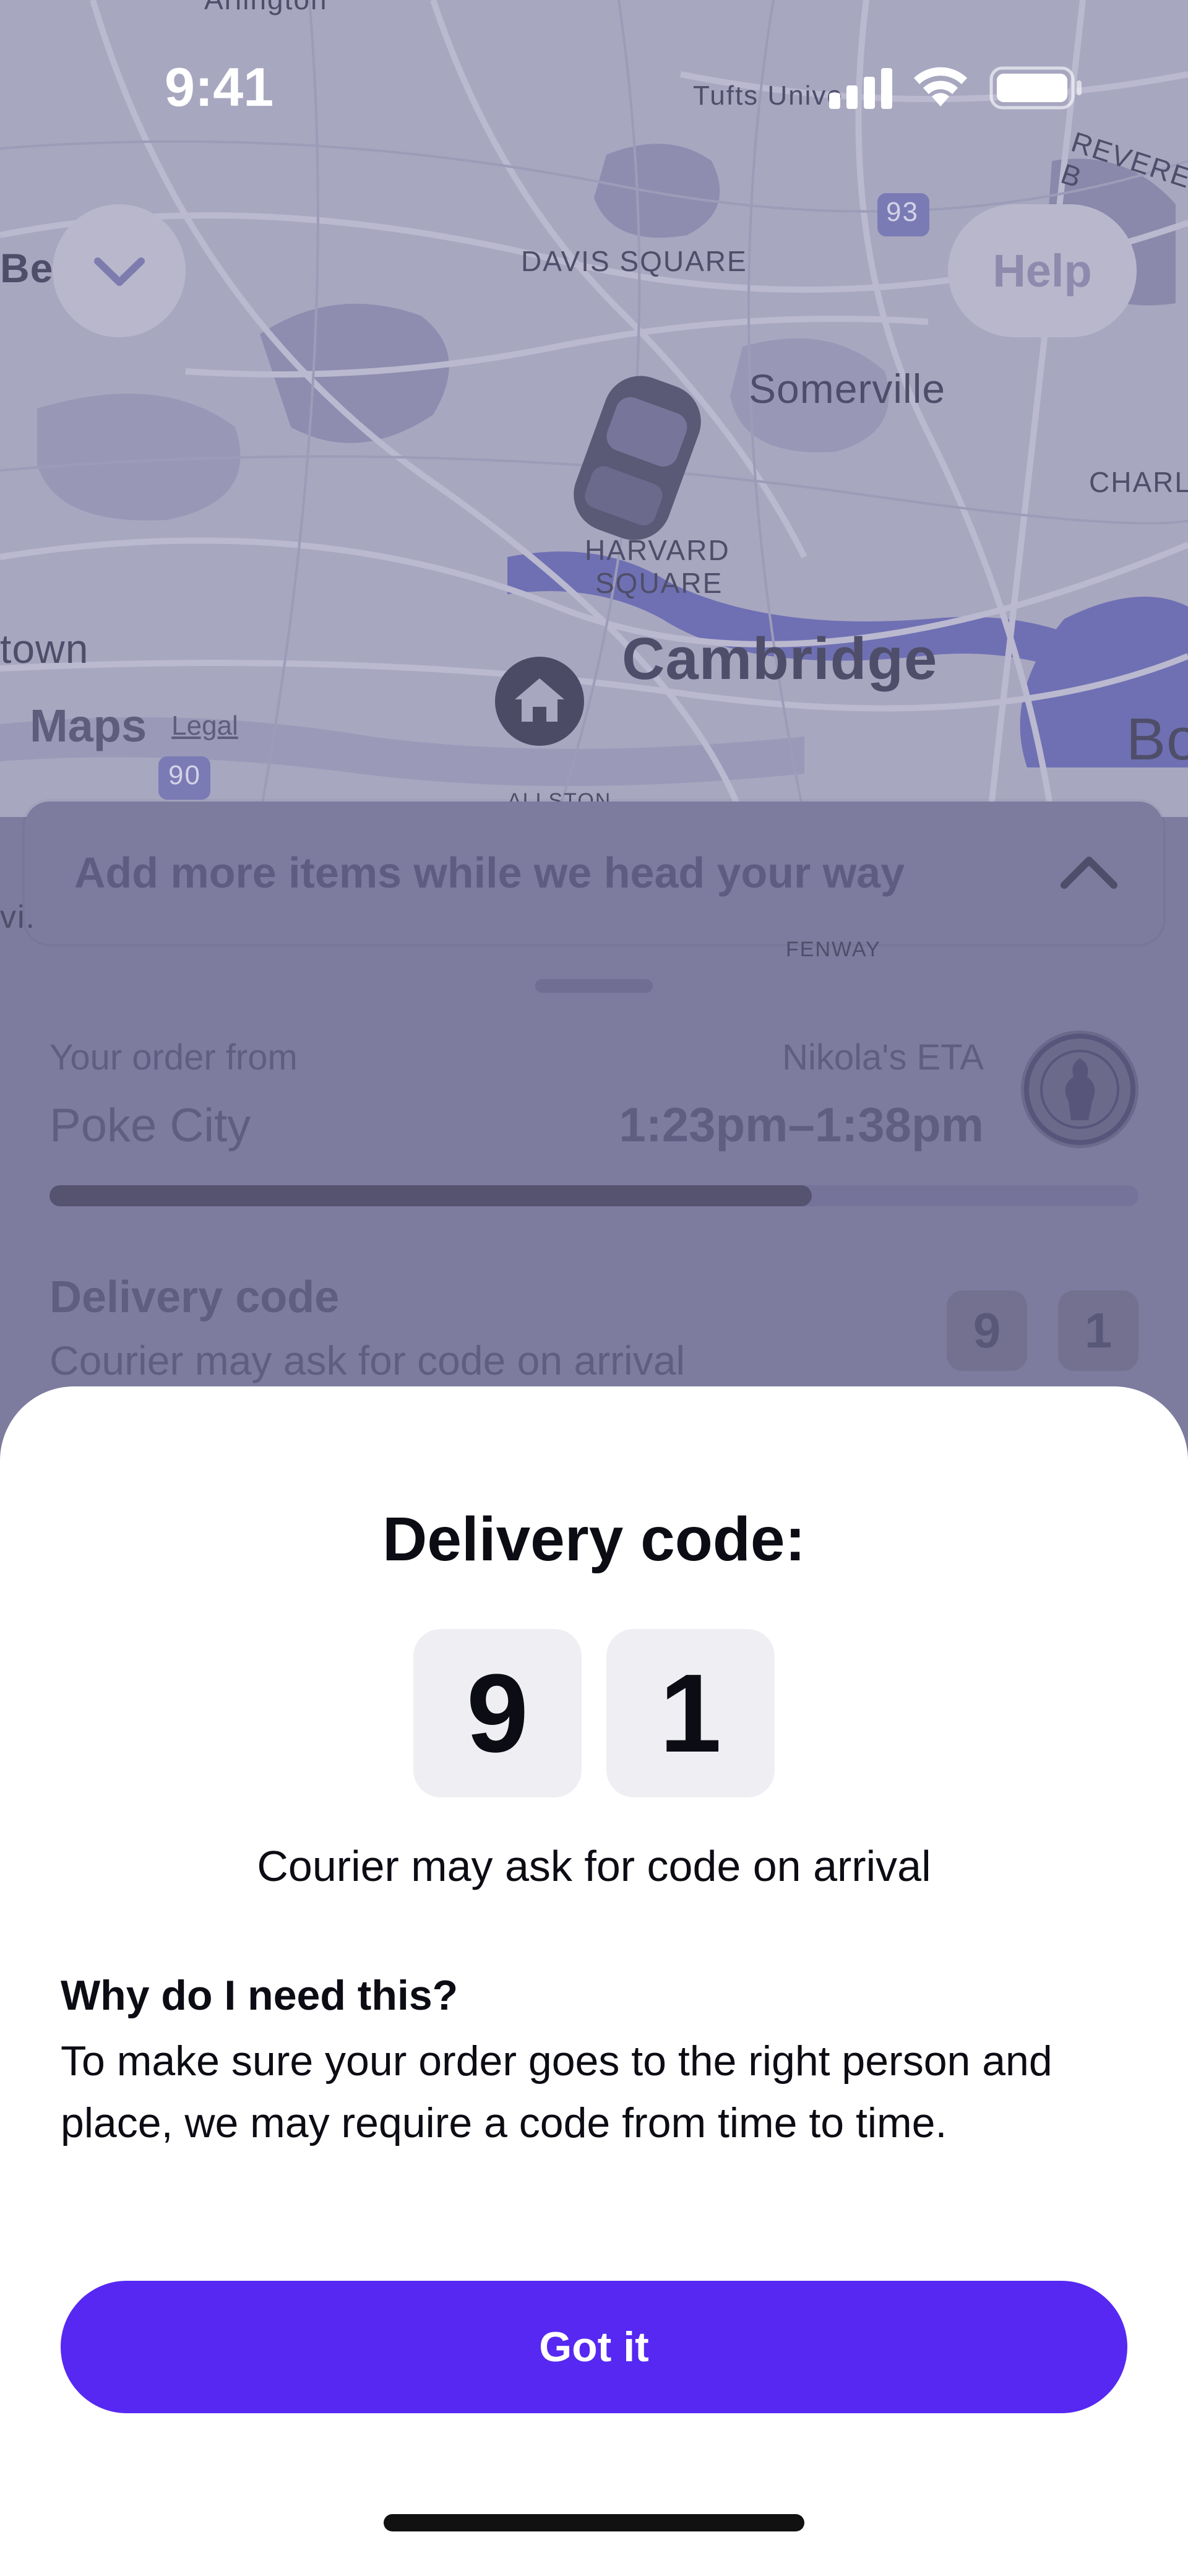 This screenshot has width=1188, height=2576. Describe the element at coordinates (987, 1330) in the screenshot. I see `mini-code-digit: 9` at that location.